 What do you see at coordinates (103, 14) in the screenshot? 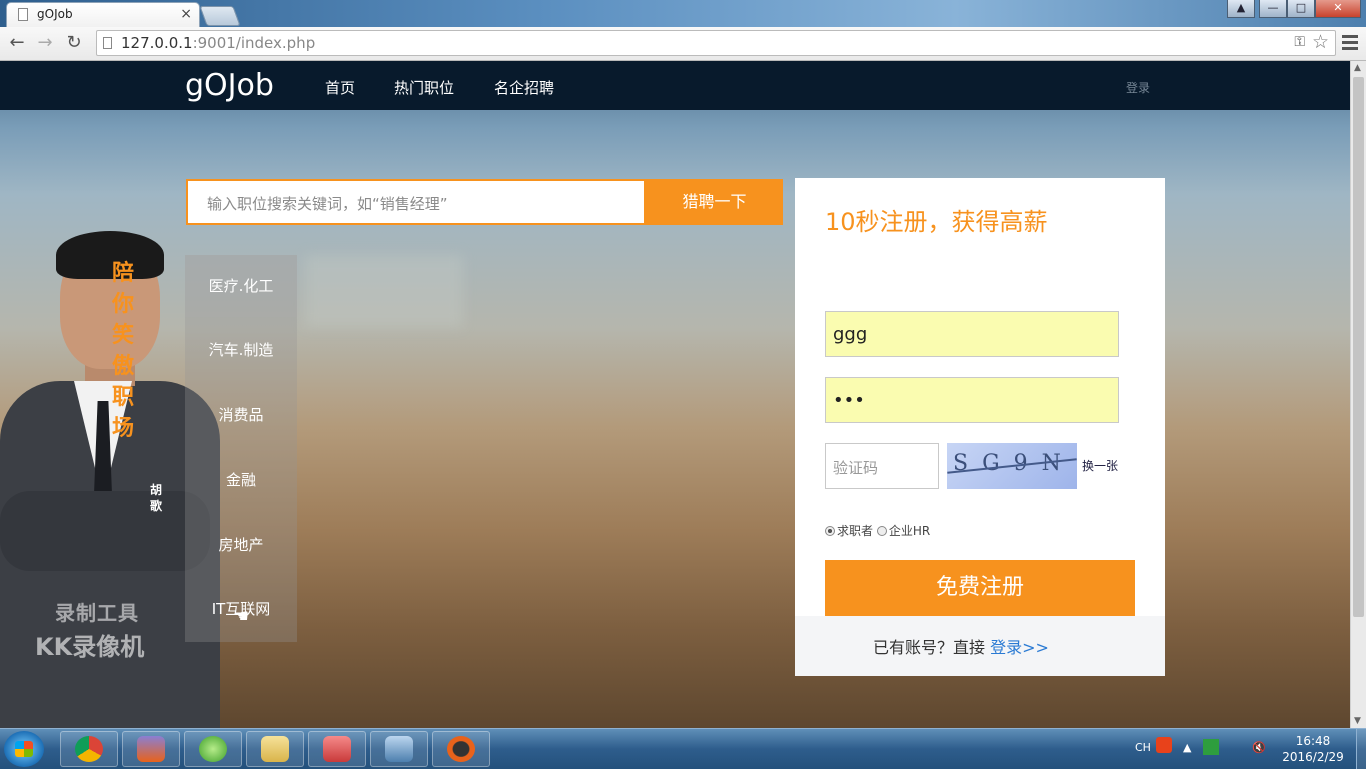
I see `browser-tab: gOJob ×` at bounding box center [103, 14].